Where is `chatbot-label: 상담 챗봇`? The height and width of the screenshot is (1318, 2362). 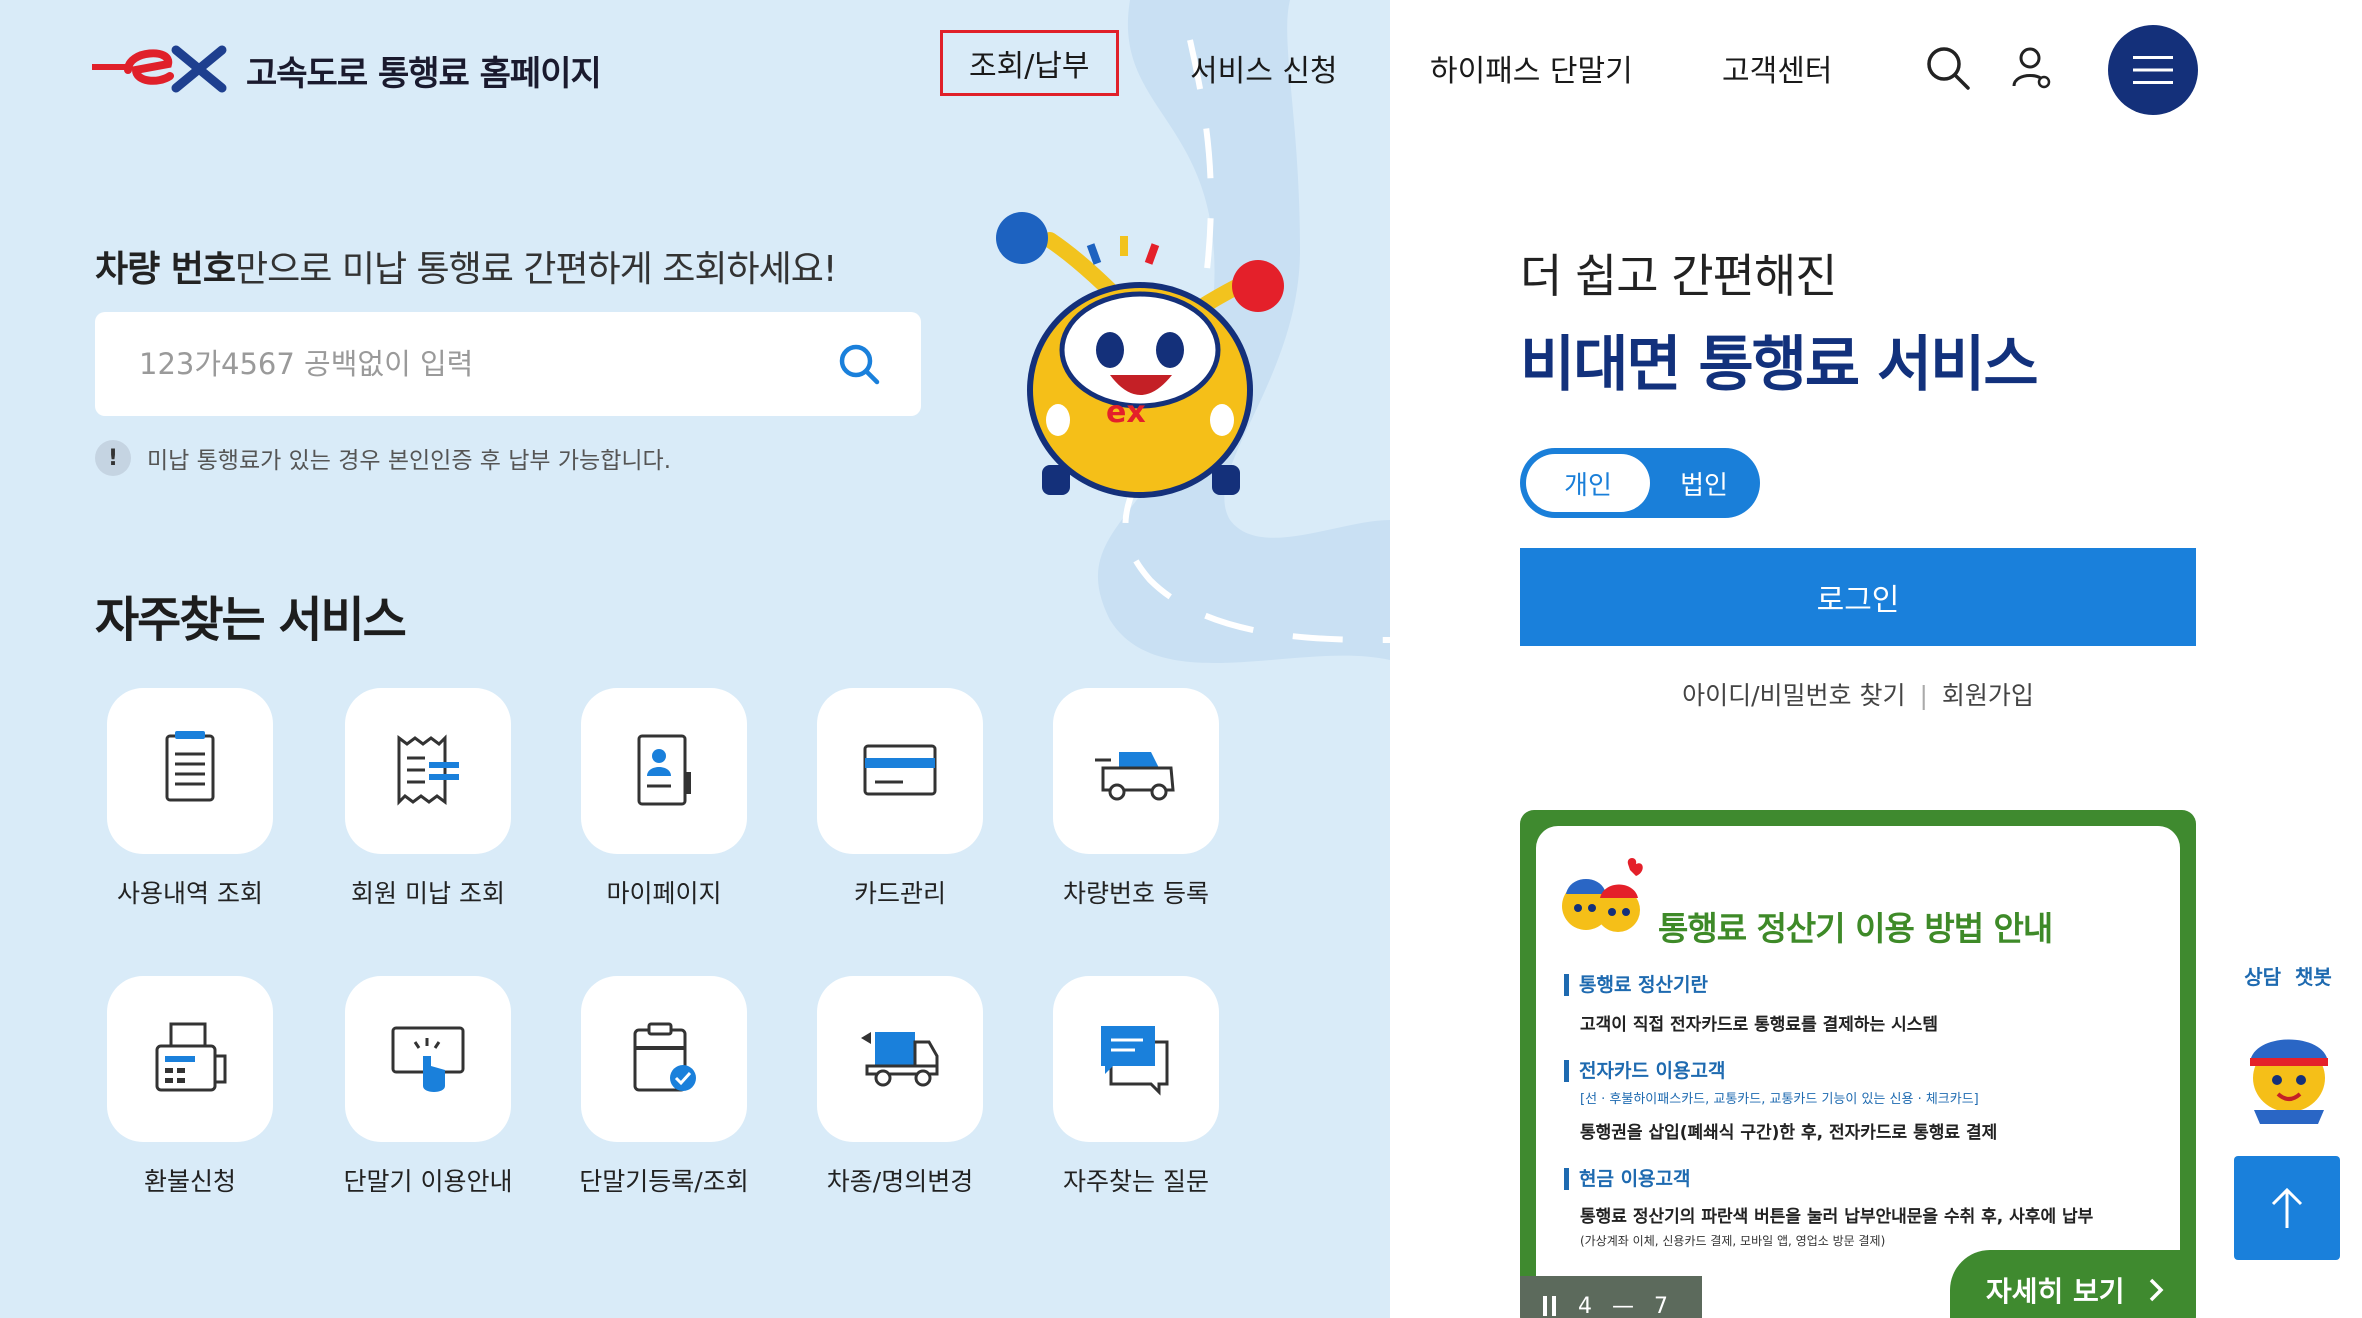 chatbot-label: 상담 챗봇 is located at coordinates (2288, 975).